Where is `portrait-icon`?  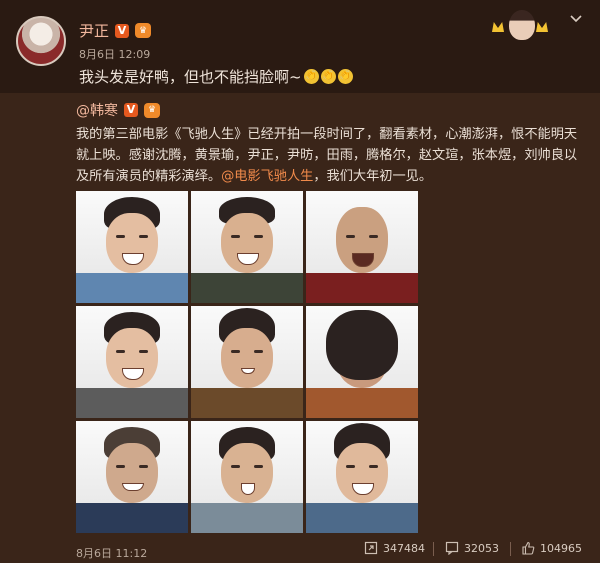
portrait-icon is located at coordinates (522, 25).